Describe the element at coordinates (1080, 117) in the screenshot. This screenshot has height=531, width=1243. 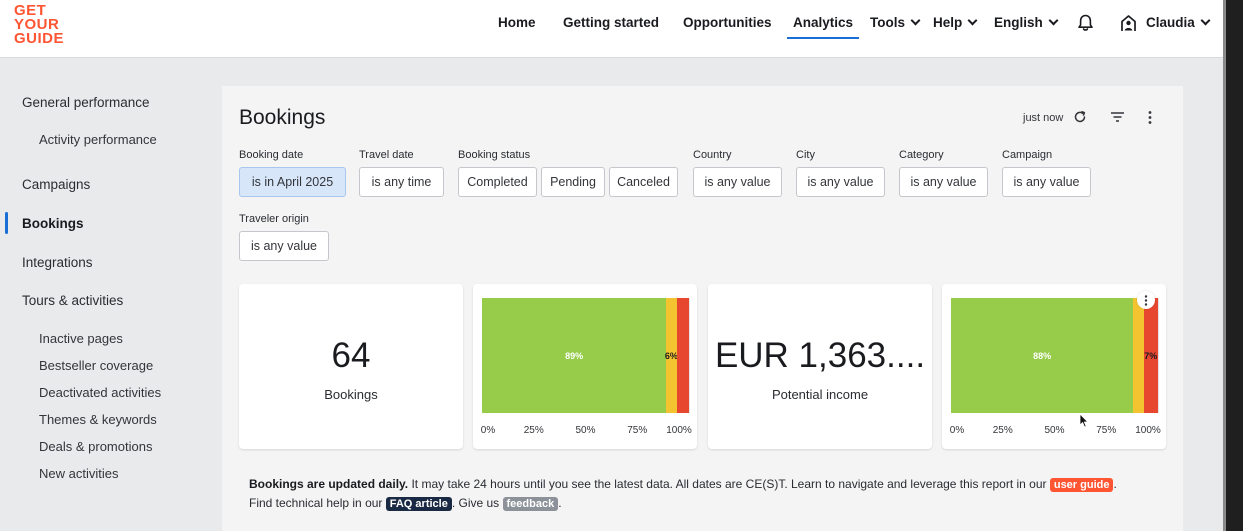
I see `refresh-icon` at that location.